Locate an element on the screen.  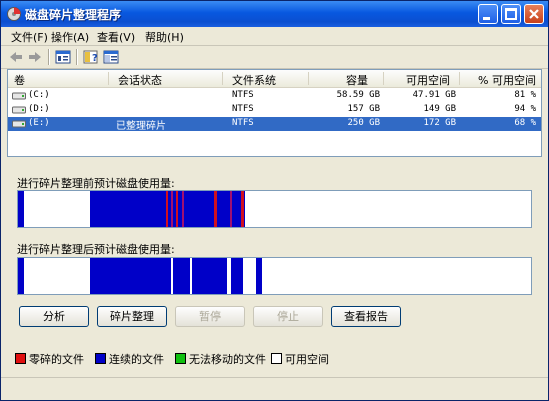
minimize-icon is located at coordinates (486, 18).